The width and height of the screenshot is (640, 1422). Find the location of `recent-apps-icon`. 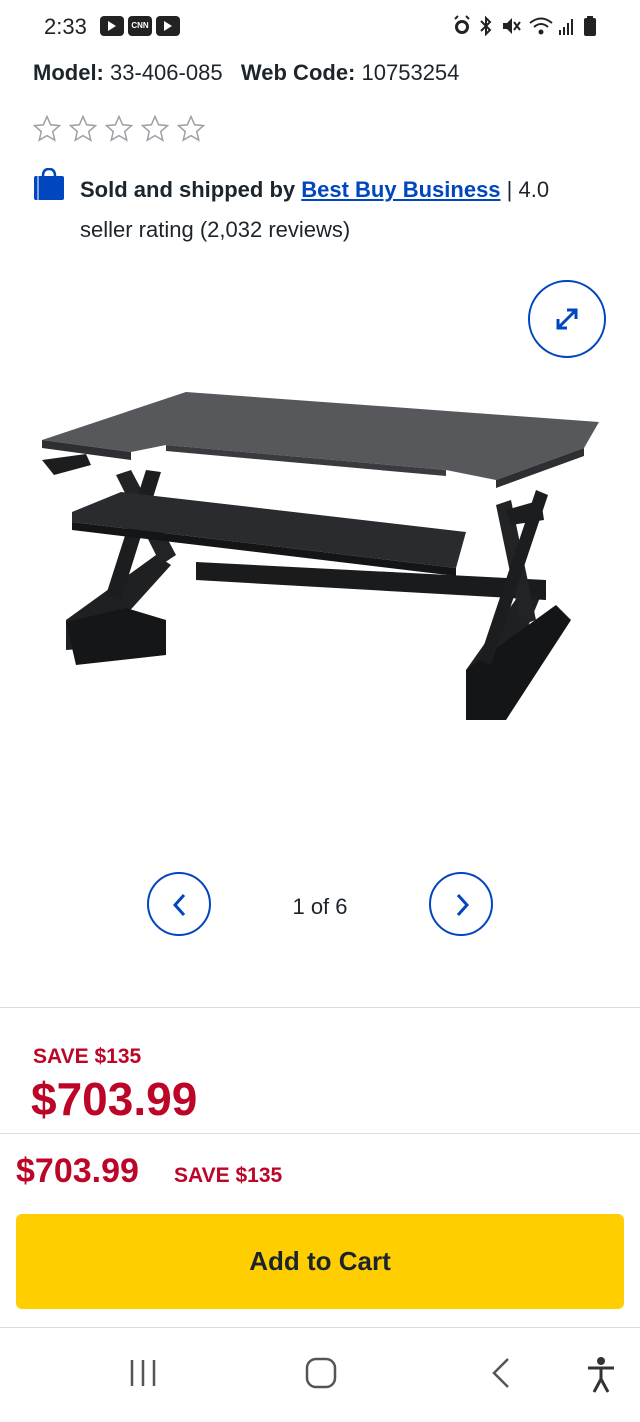

recent-apps-icon is located at coordinates (143, 1373).